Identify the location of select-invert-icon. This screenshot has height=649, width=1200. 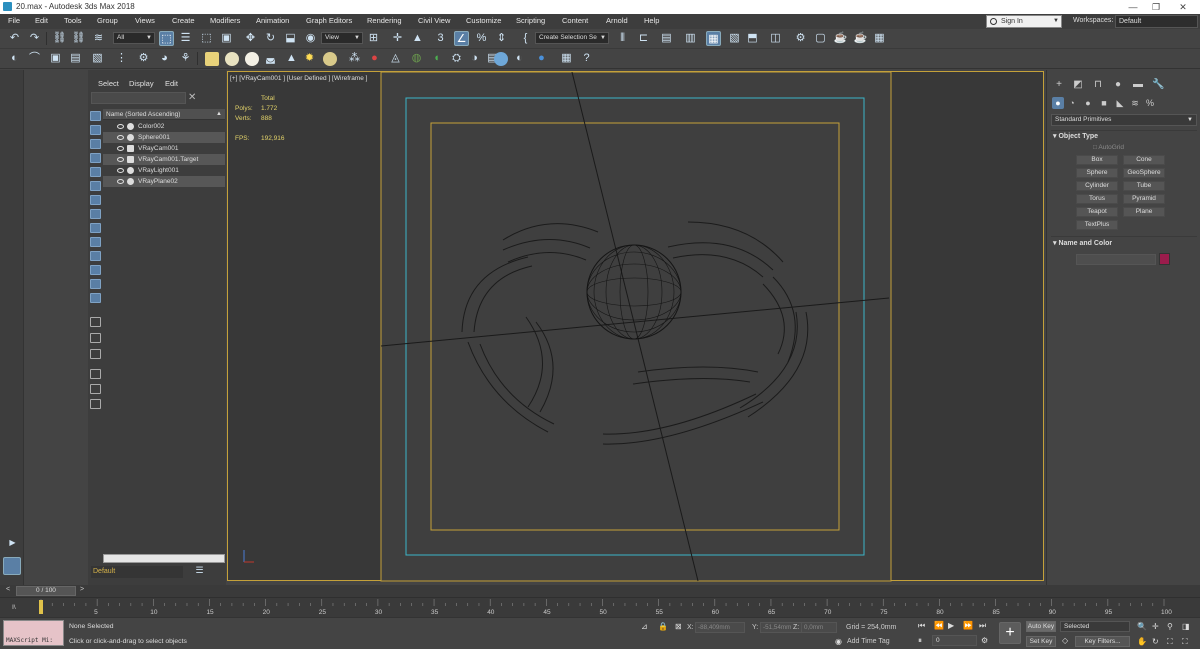
(95, 354).